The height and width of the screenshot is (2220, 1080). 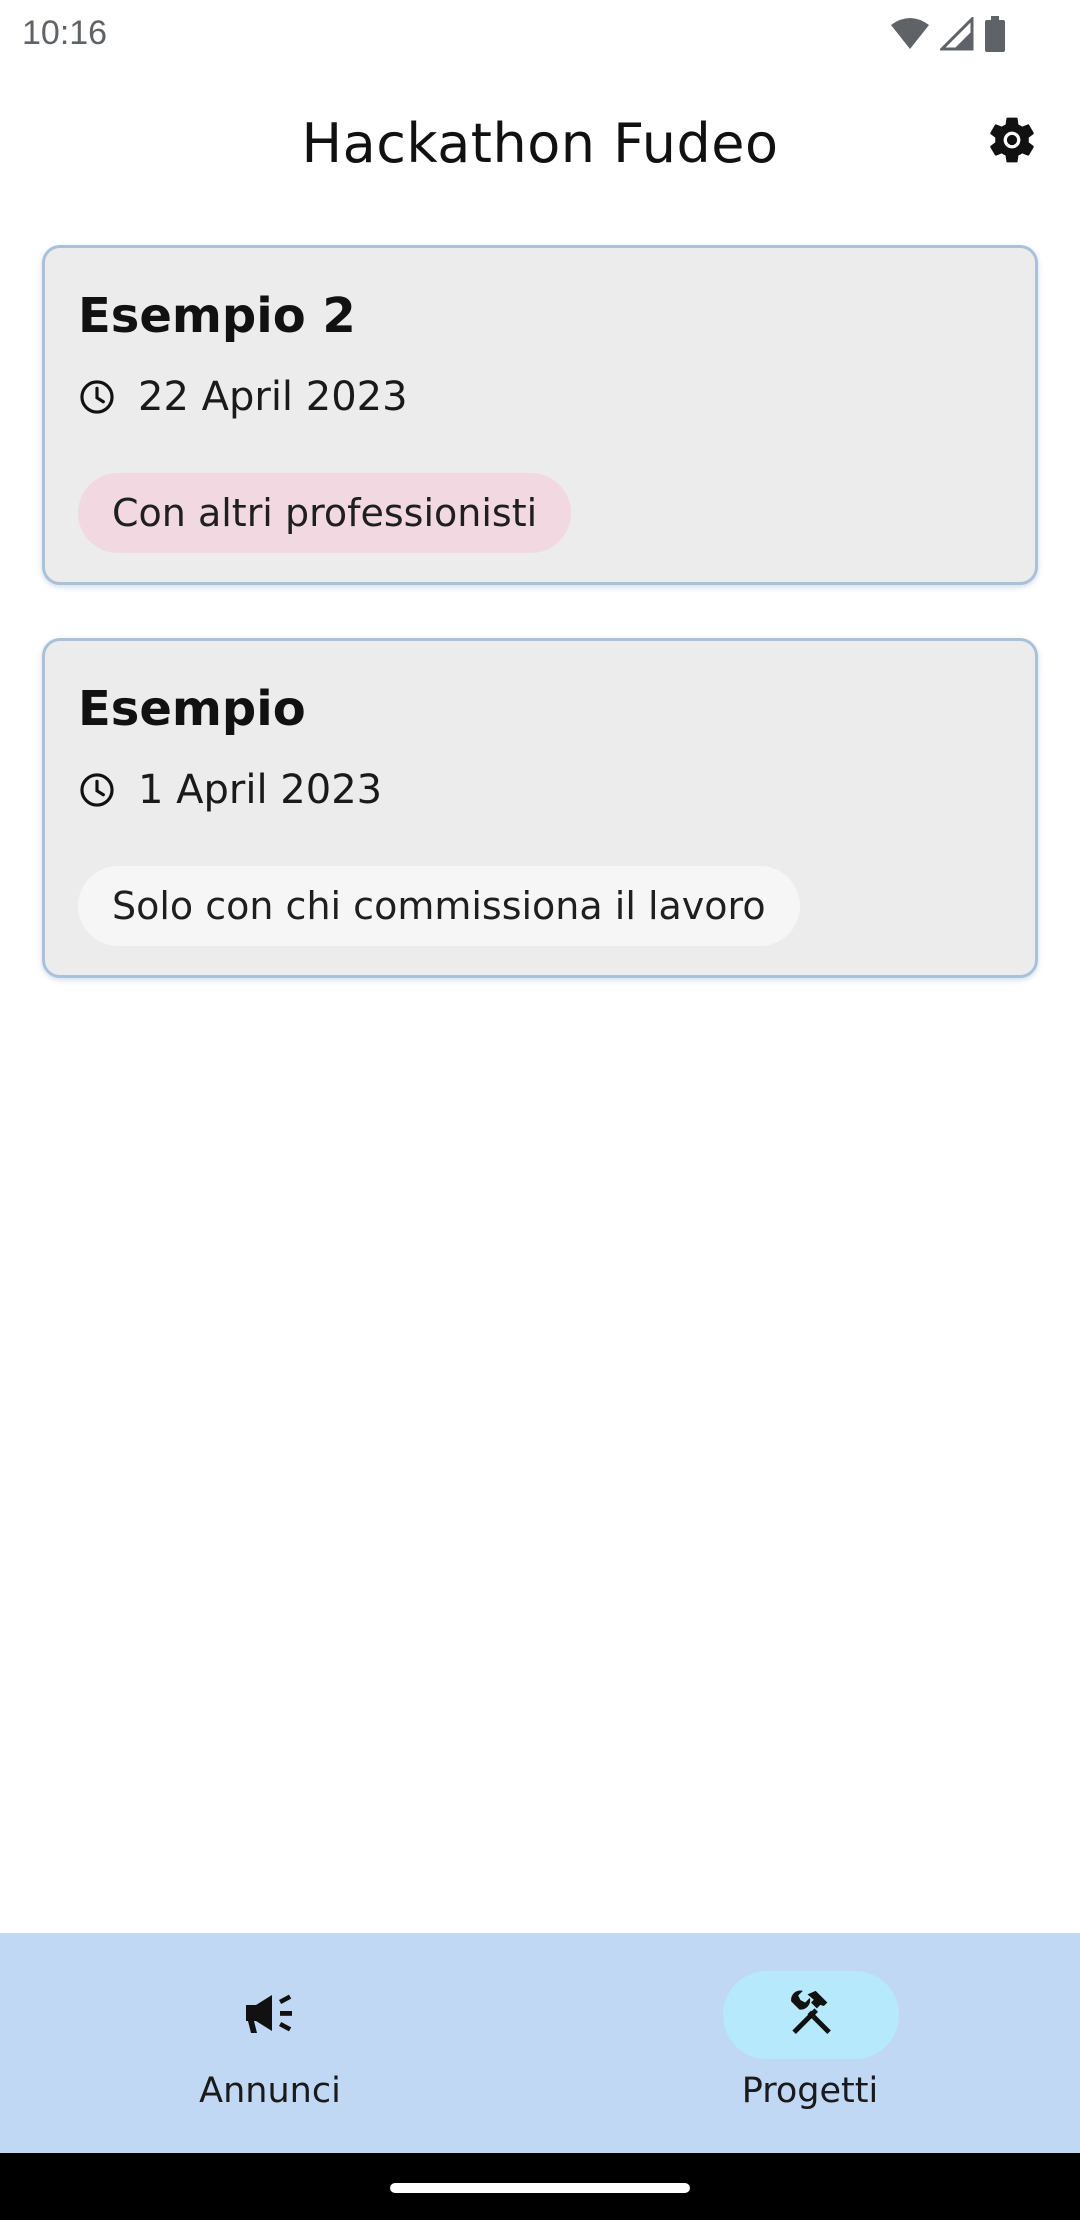 I want to click on settings-button, so click(x=1012, y=142).